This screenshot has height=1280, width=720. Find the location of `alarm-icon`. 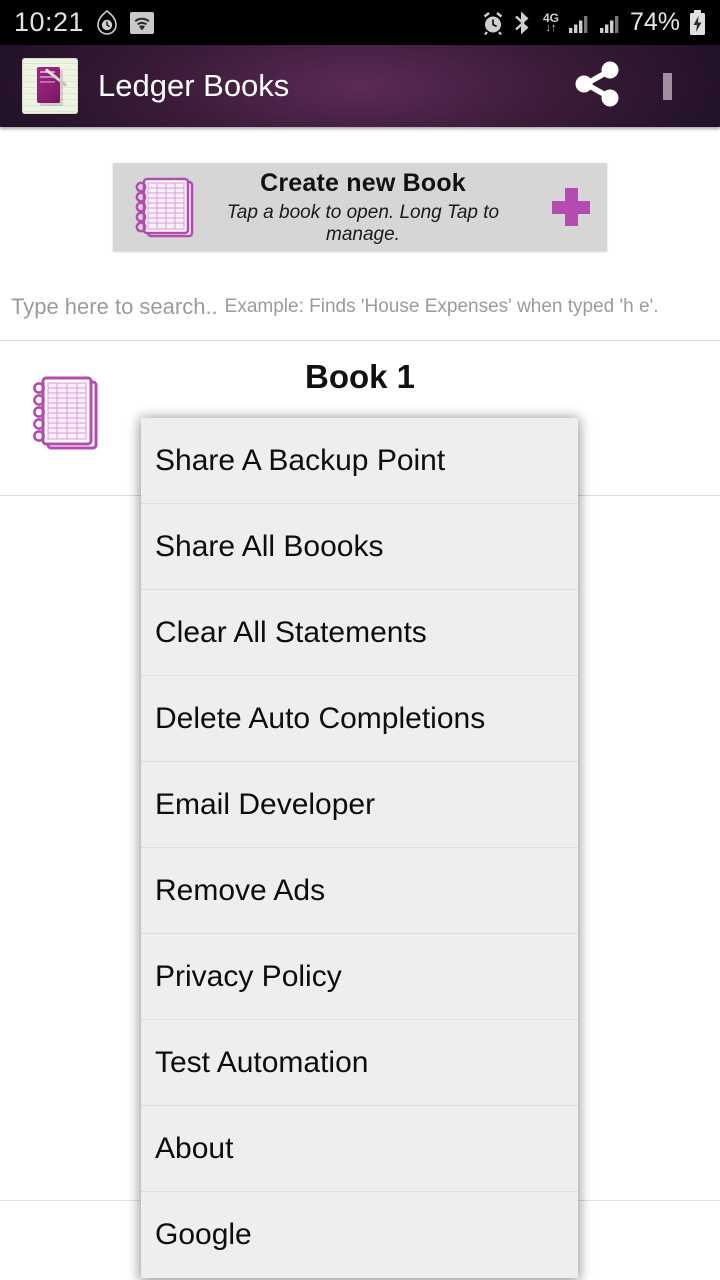

alarm-icon is located at coordinates (493, 23).